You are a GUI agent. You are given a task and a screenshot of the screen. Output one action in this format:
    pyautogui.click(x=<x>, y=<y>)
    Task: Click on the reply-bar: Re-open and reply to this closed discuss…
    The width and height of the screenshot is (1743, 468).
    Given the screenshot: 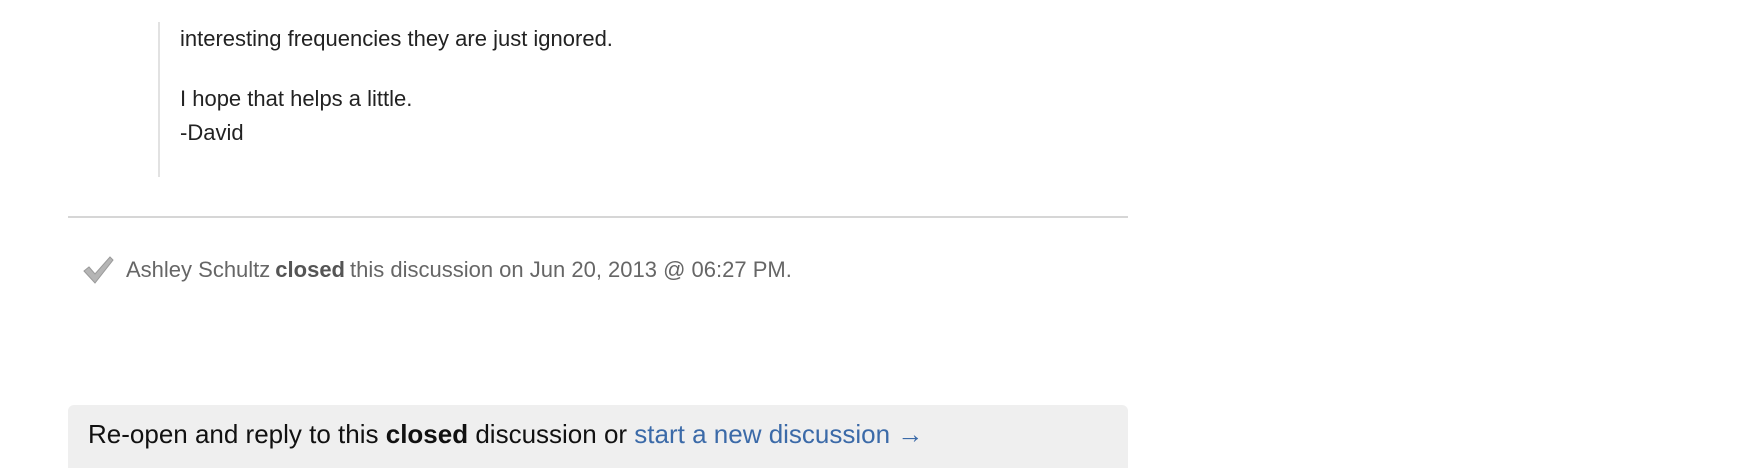 What is the action you would take?
    pyautogui.click(x=598, y=436)
    